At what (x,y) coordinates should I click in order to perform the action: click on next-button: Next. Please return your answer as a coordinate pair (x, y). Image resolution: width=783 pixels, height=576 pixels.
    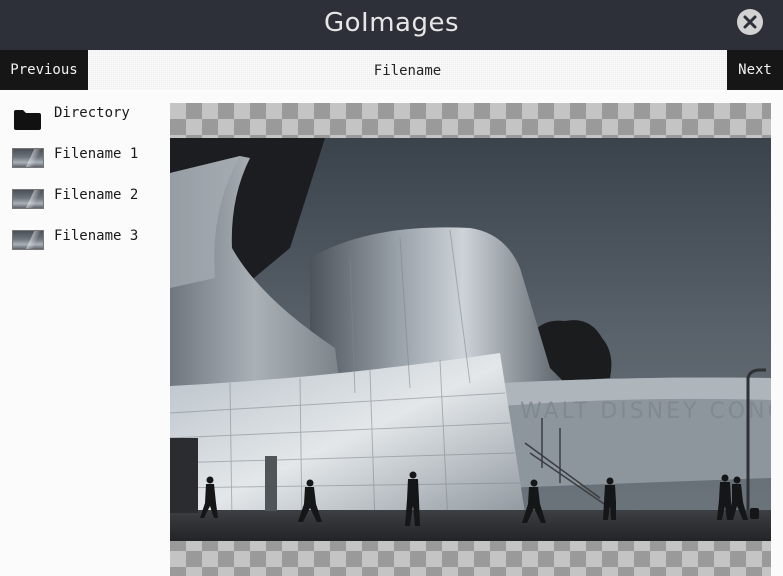
    Looking at the image, I should click on (755, 70).